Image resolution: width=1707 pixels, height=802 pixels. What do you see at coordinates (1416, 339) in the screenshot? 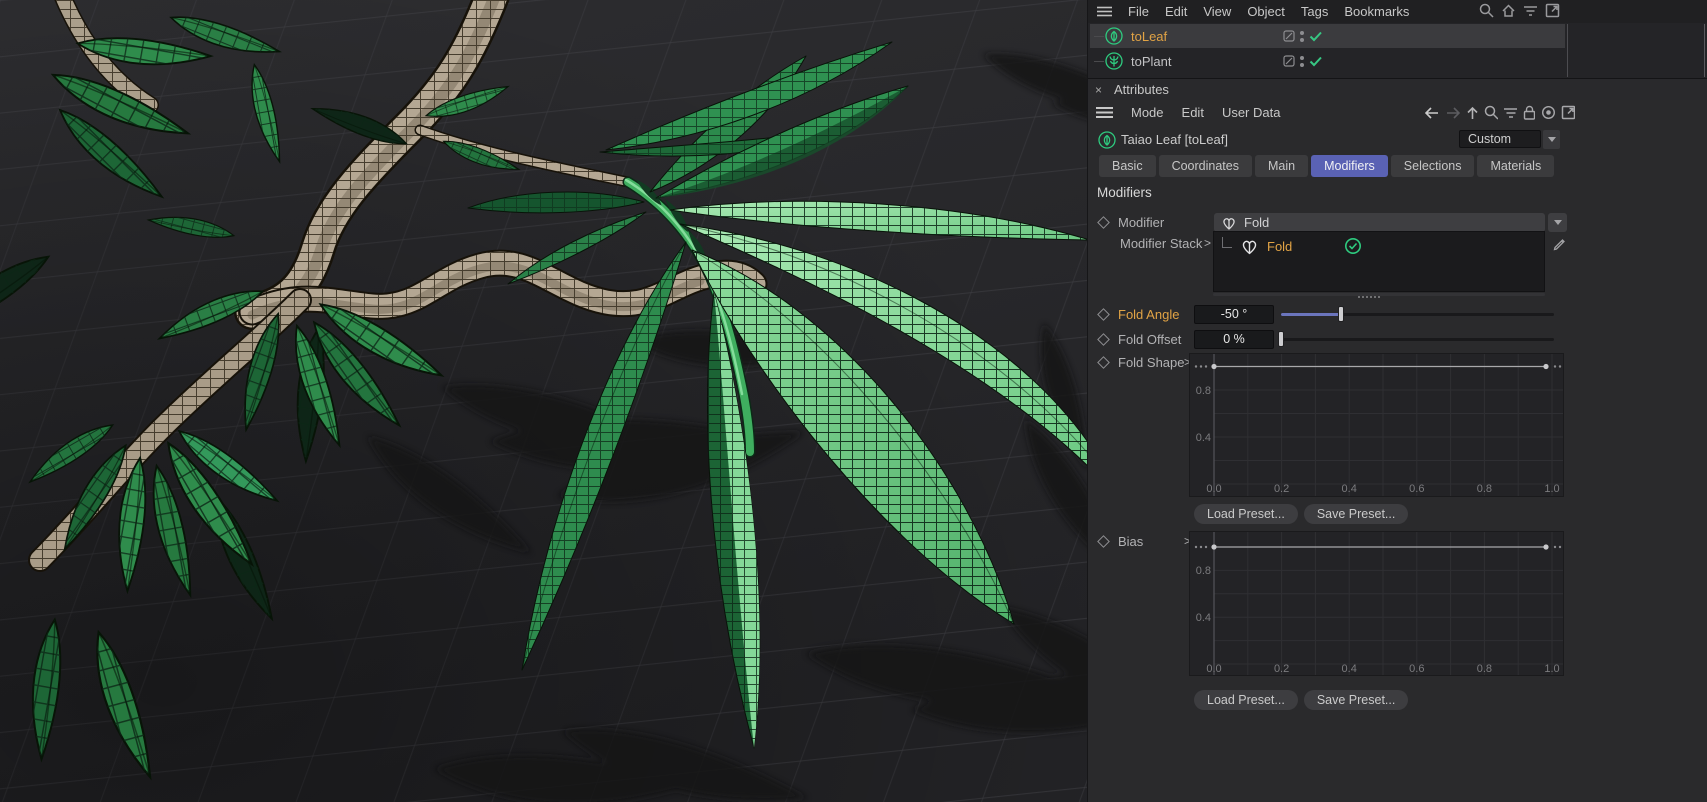
I see `fold-offset-slider` at bounding box center [1416, 339].